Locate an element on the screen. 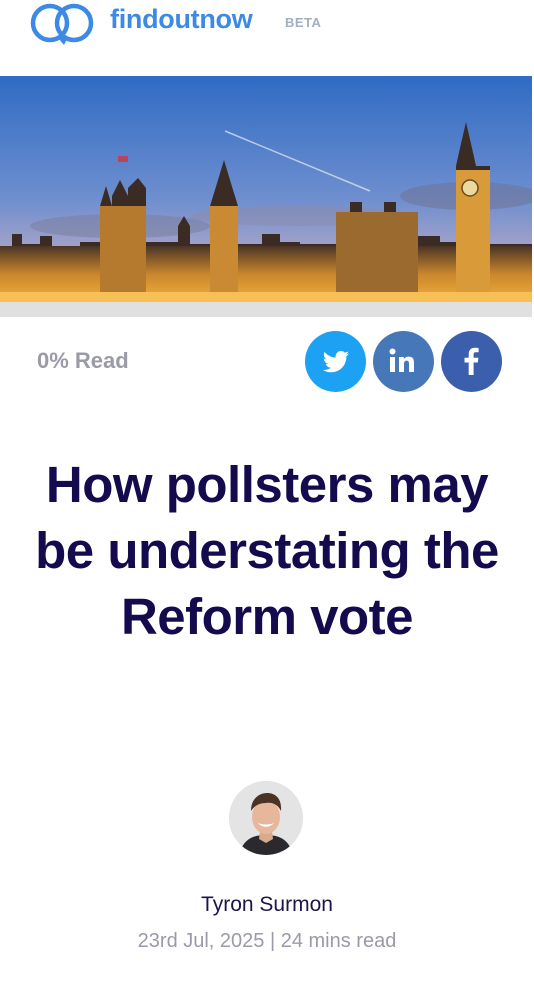 This screenshot has height=1000, width=534. findoutnow-logo-icon is located at coordinates (63, 24).